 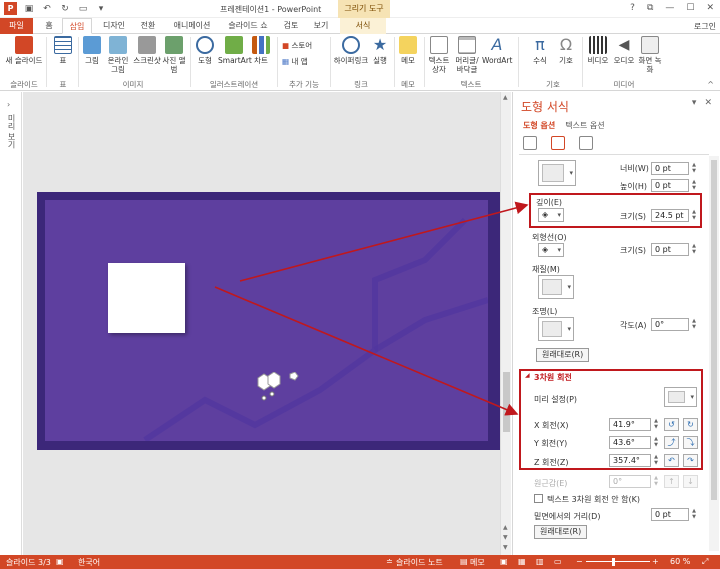 I want to click on keep-text-flat-checkbox, so click(x=538, y=498).